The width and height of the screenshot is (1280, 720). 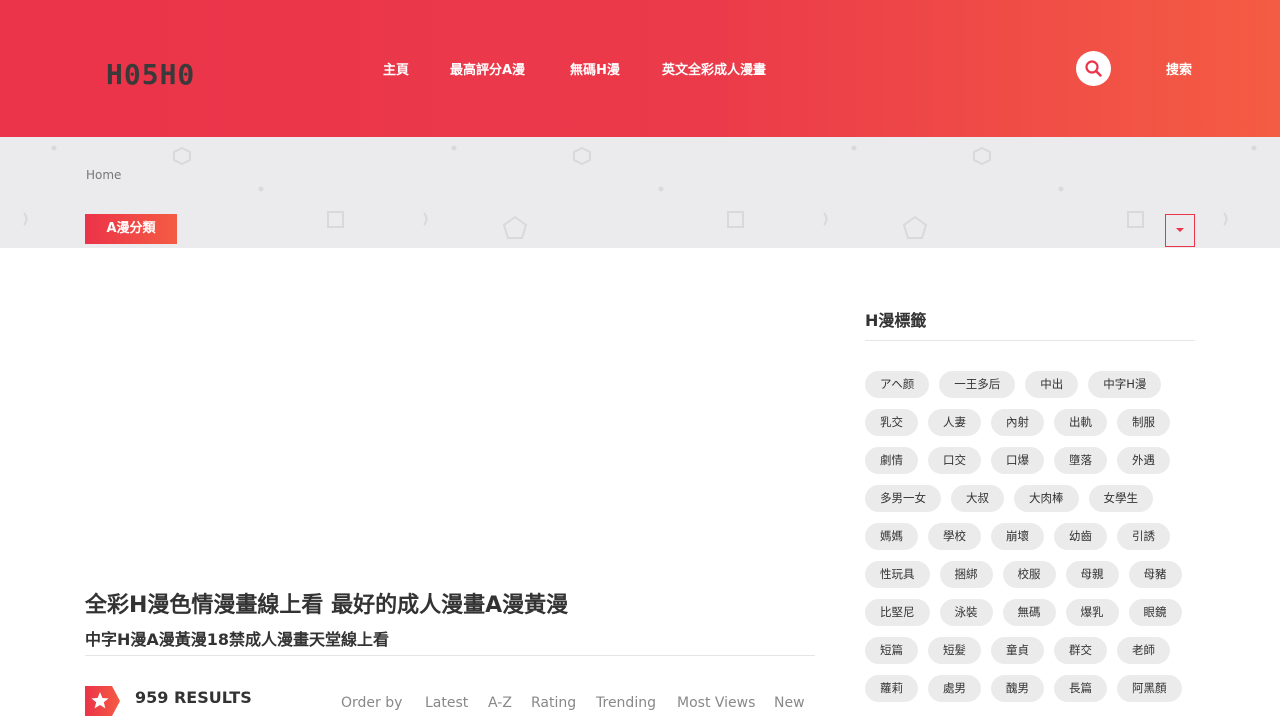 I want to click on content-divider, so click(x=450, y=655).